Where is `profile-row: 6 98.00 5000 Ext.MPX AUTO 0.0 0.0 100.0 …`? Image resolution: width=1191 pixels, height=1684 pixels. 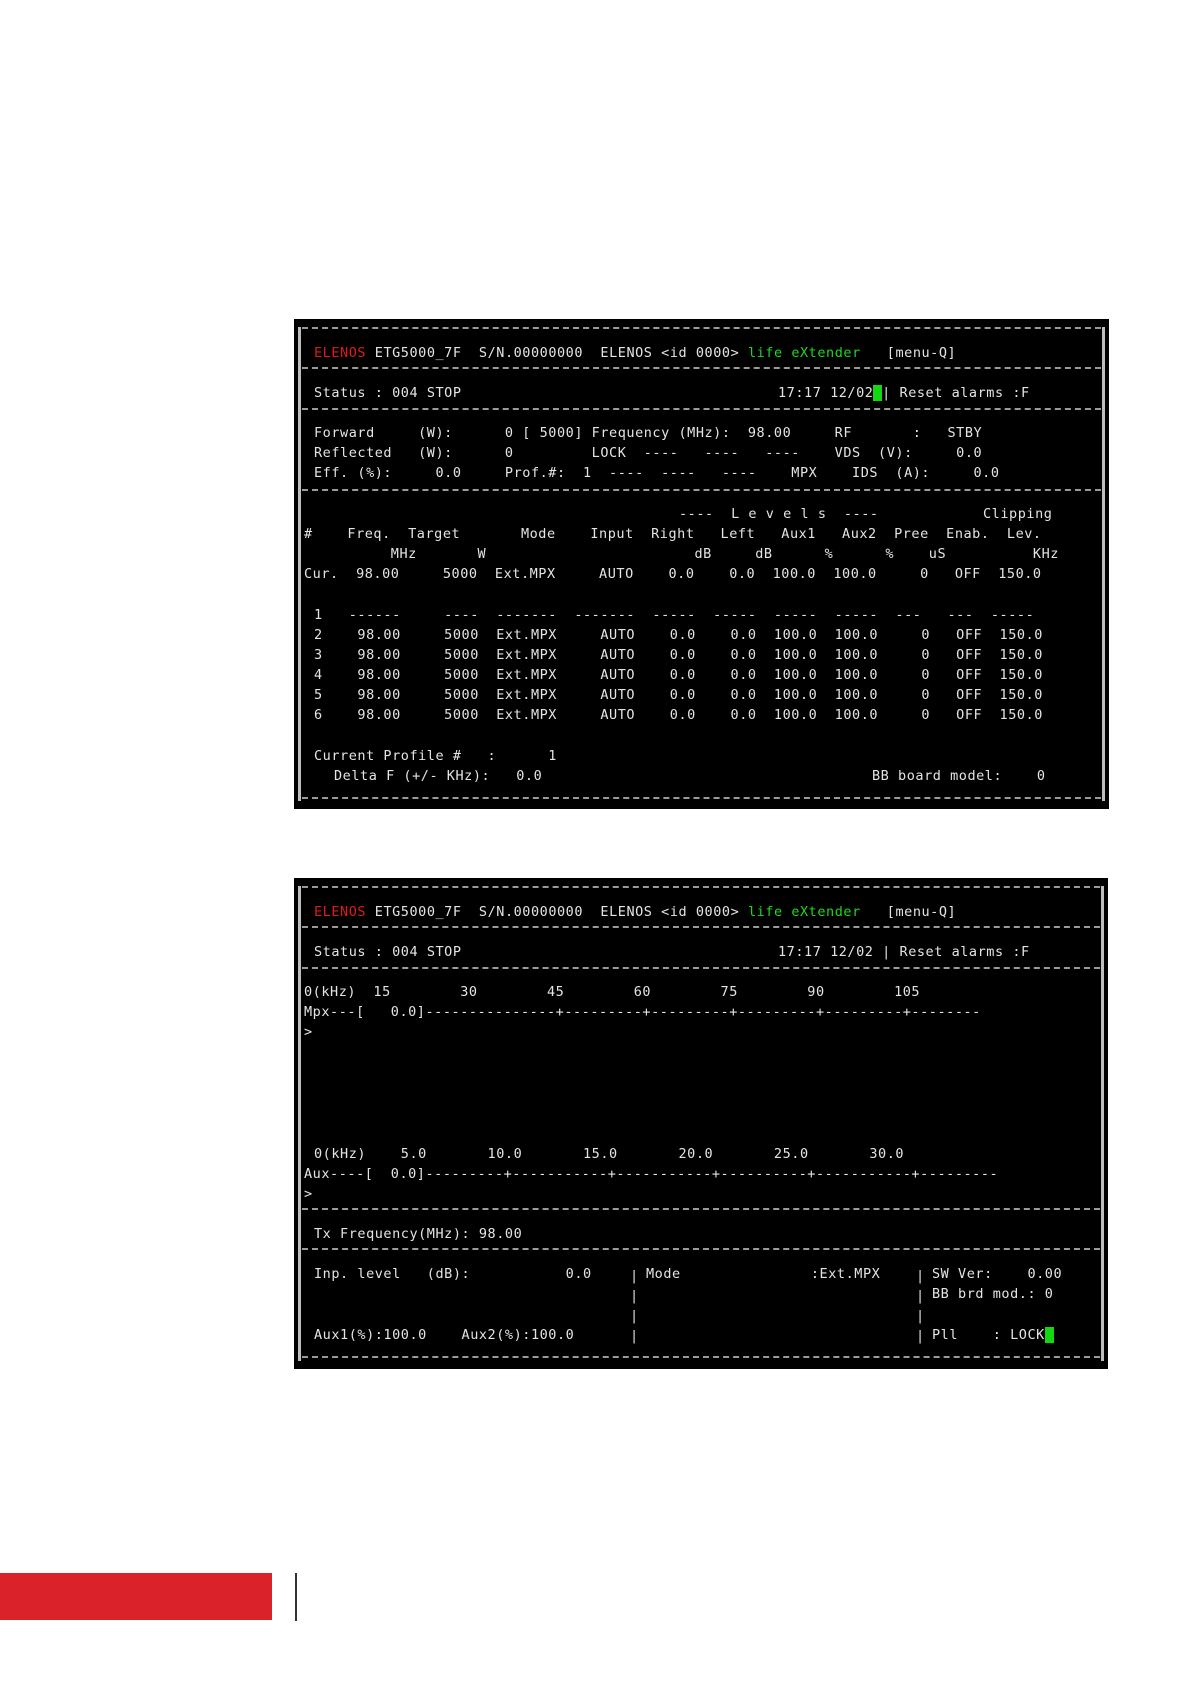 profile-row: 6 98.00 5000 Ext.MPX AUTO 0.0 0.0 100.0 … is located at coordinates (678, 715).